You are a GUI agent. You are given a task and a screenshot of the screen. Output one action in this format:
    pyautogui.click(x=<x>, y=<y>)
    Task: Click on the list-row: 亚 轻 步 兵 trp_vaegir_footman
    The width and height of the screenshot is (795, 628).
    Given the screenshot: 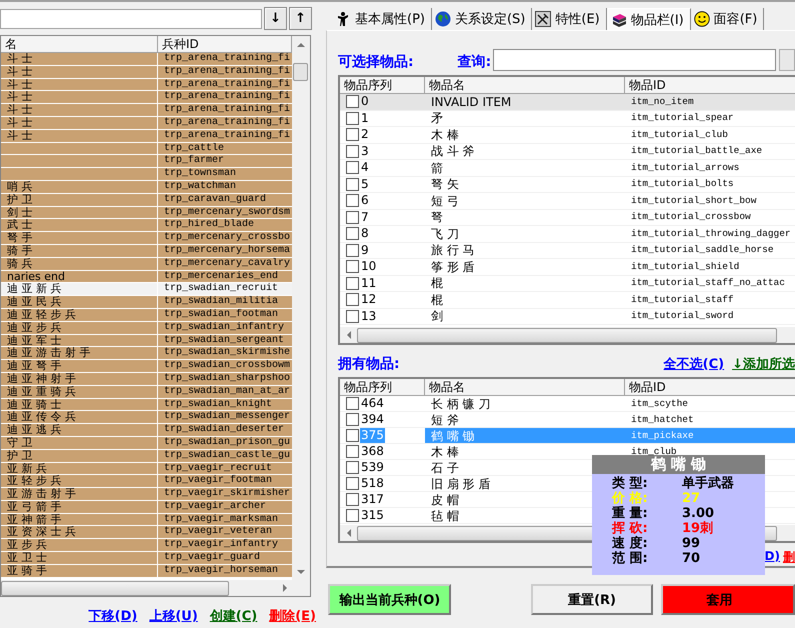 What is the action you would take?
    pyautogui.click(x=146, y=481)
    